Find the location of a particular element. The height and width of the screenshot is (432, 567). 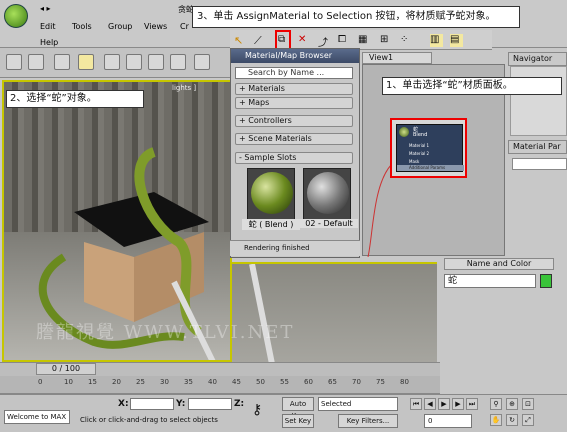

object-color-swatch is located at coordinates (546, 281).